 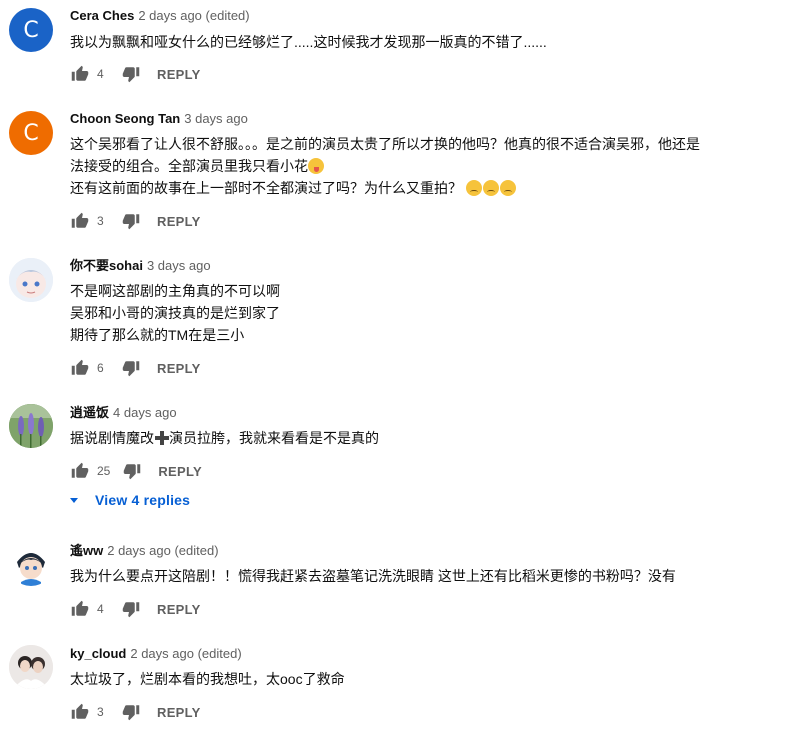 I want to click on comment-line-with-emoji: 还有这前面的故事在上一部时不全都演过了吗？为什么又重拍？, so click(x=385, y=188).